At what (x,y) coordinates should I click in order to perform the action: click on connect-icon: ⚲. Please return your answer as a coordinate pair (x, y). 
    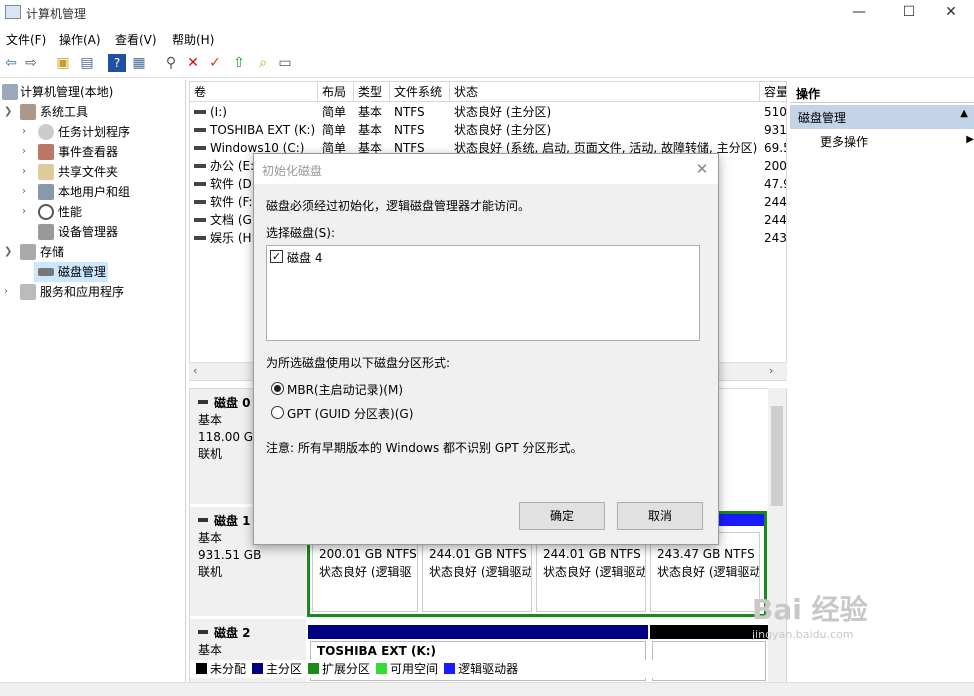
    Looking at the image, I should click on (171, 63).